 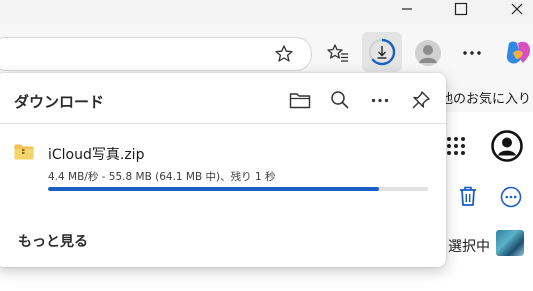 What do you see at coordinates (485, 97) in the screenshot?
I see `other-favorites-label: 他のお気に入り` at bounding box center [485, 97].